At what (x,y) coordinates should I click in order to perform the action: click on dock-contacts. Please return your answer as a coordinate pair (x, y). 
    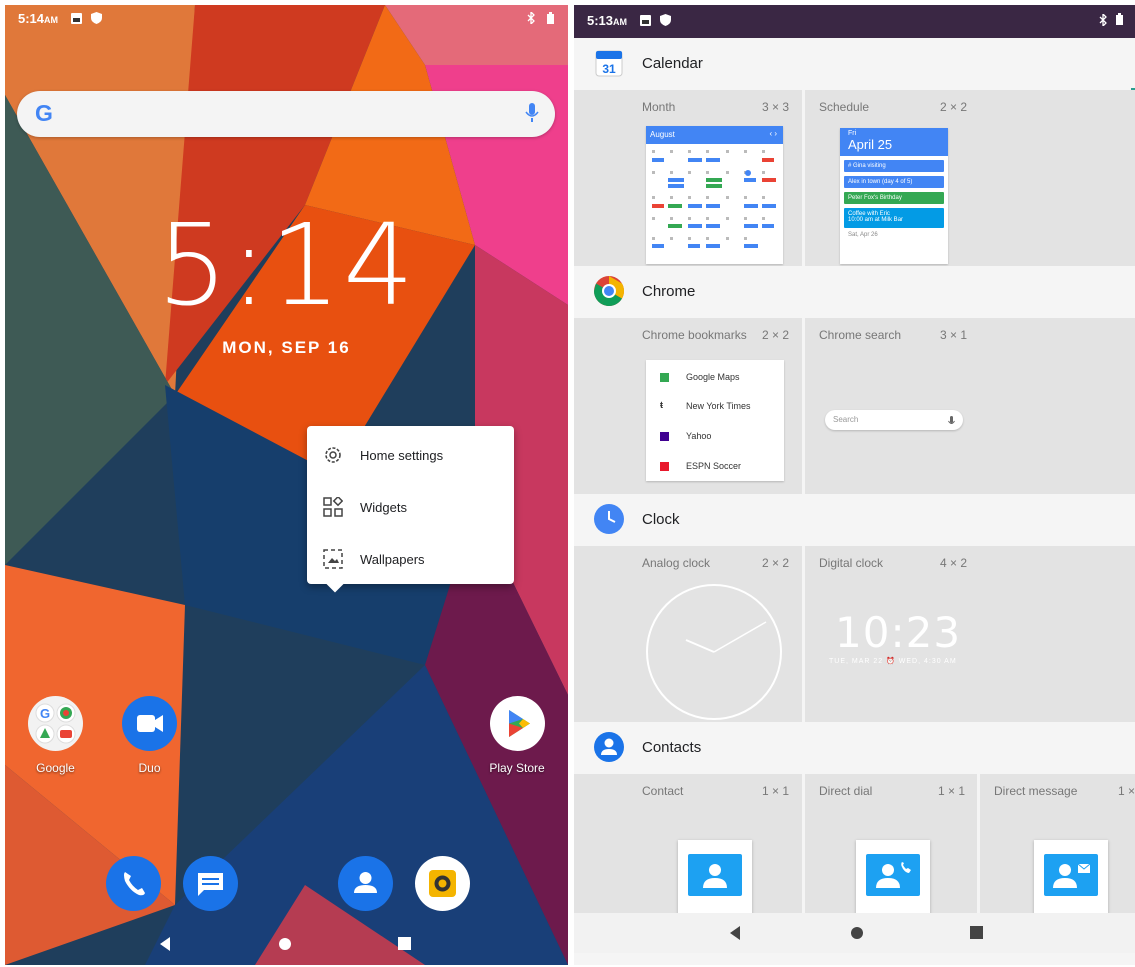
    Looking at the image, I should click on (365, 883).